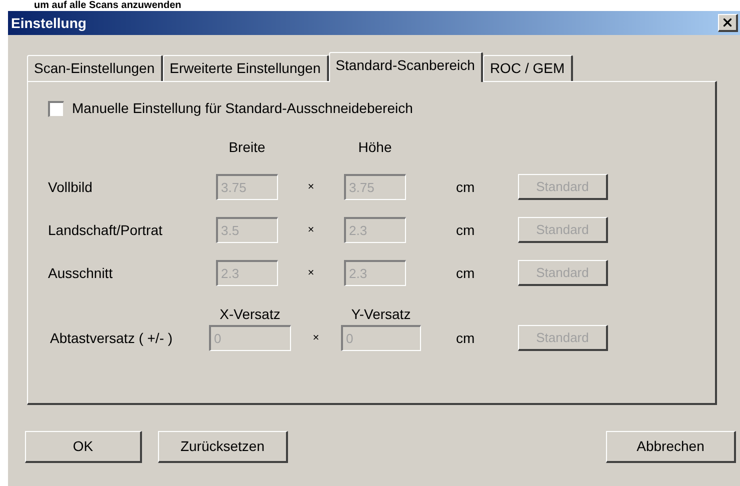 This screenshot has width=740, height=486. Describe the element at coordinates (83, 447) in the screenshot. I see `dialog-button: OK` at that location.